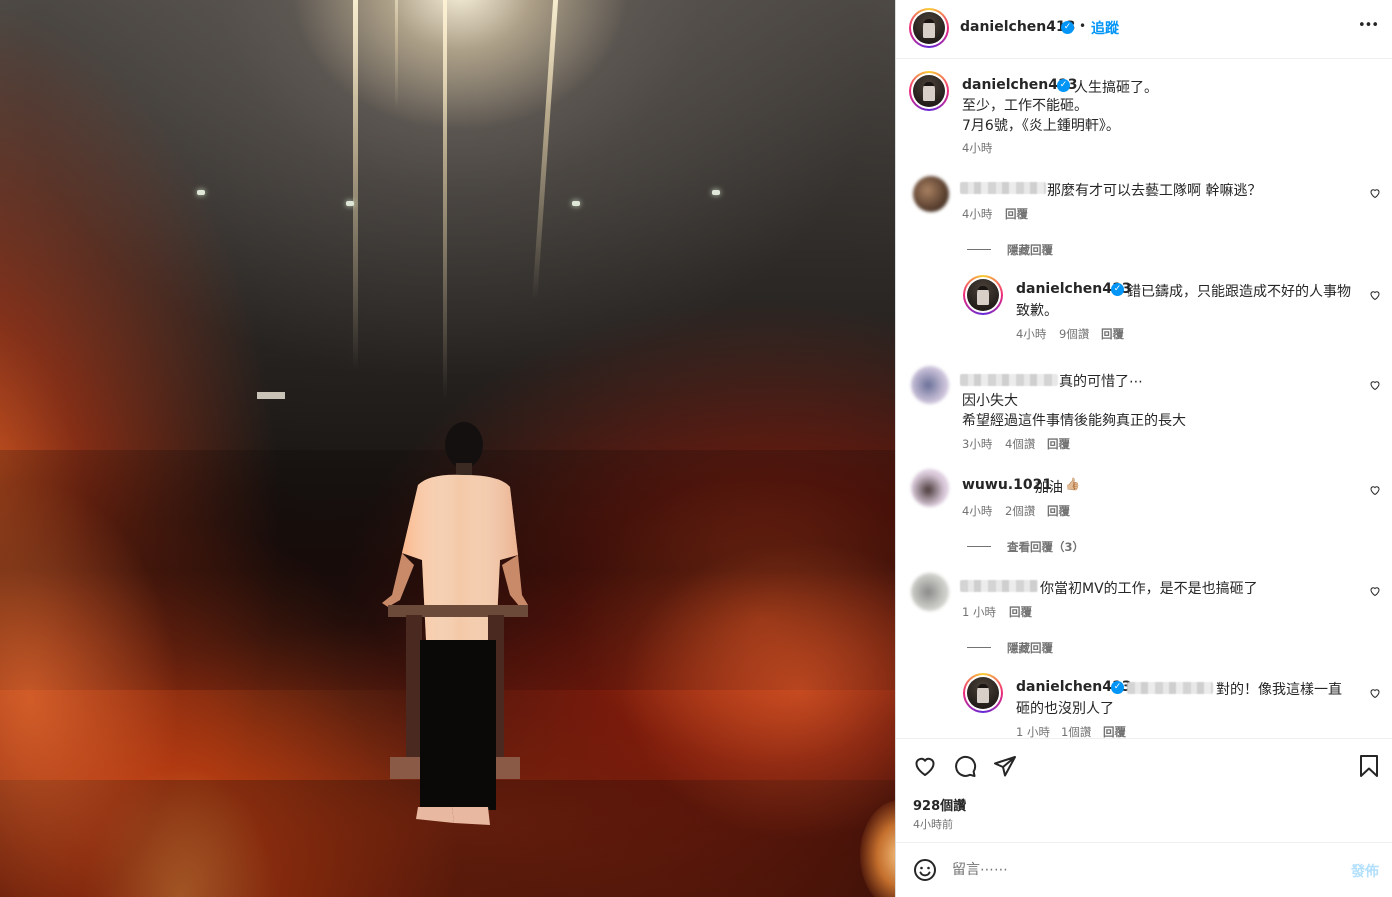 The image size is (1392, 897). What do you see at coordinates (1049, 488) in the screenshot?
I see `comment-text: 加油` at bounding box center [1049, 488].